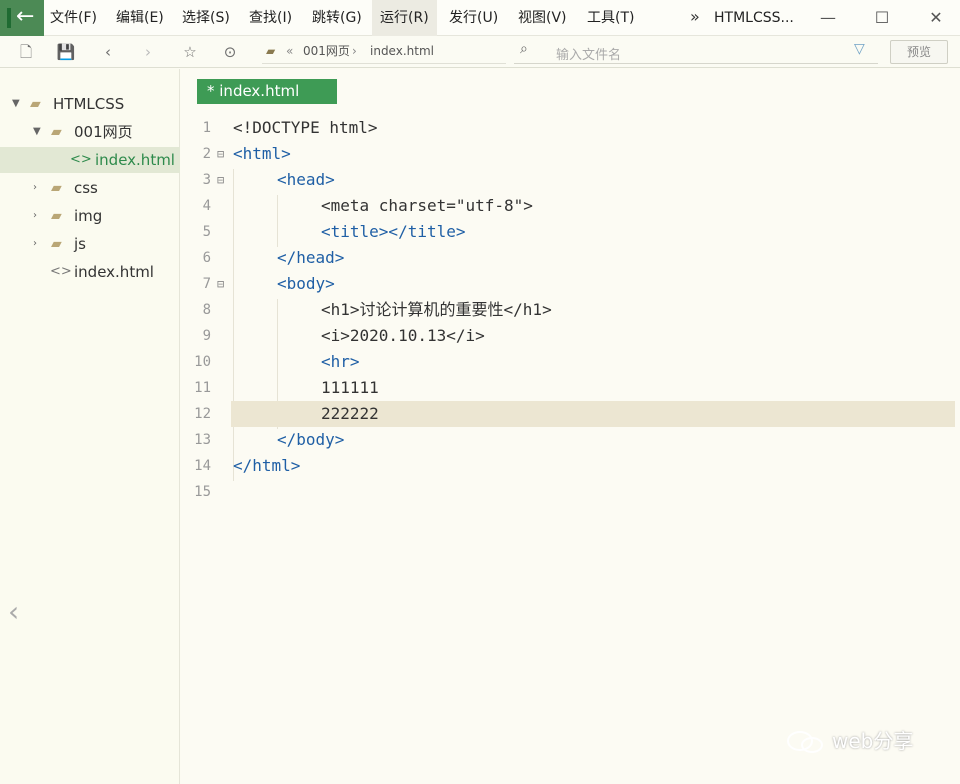  I want to click on breadcrumb-folder: 001网页, so click(326, 51).